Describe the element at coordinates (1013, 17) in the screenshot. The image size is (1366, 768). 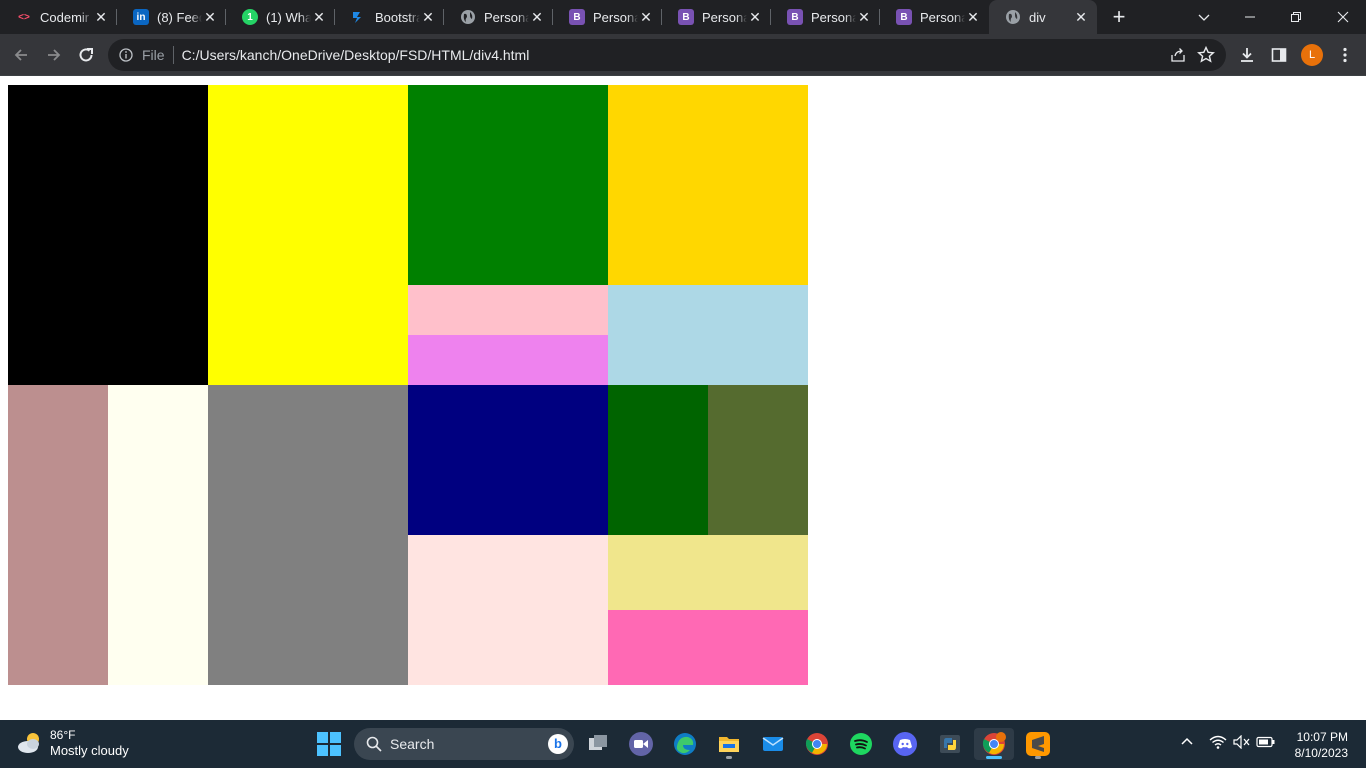
I see `globe-icon` at that location.